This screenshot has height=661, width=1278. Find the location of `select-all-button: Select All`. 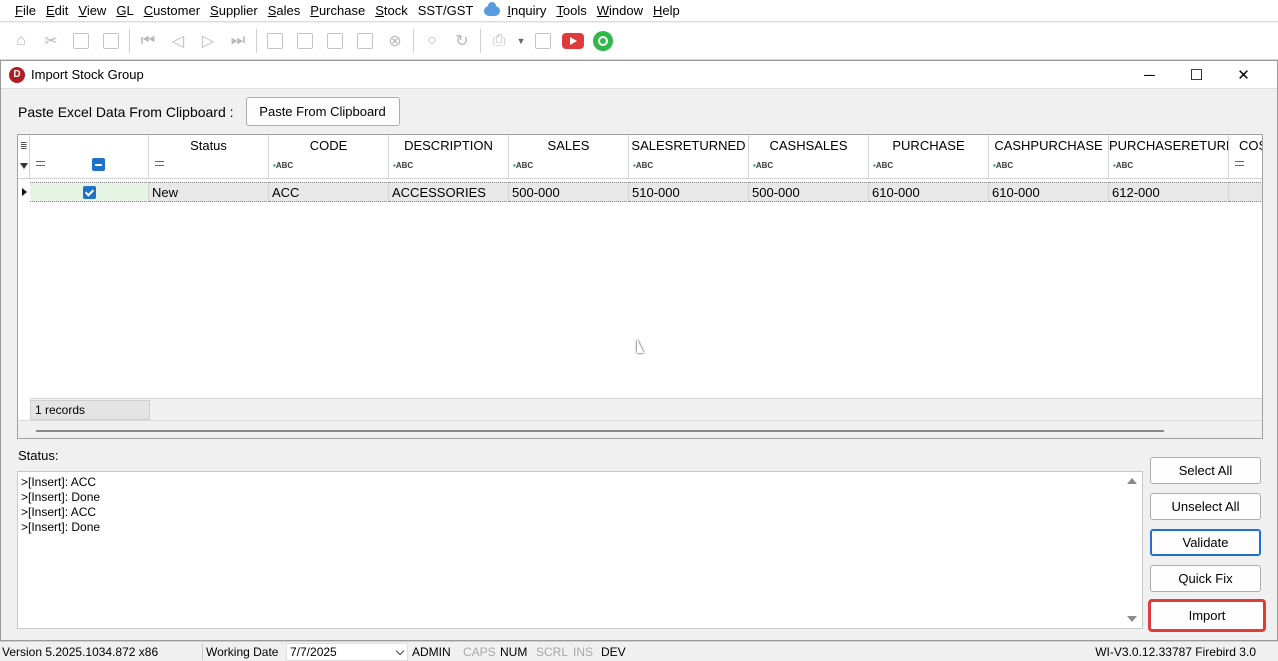

select-all-button: Select All is located at coordinates (1205, 470).